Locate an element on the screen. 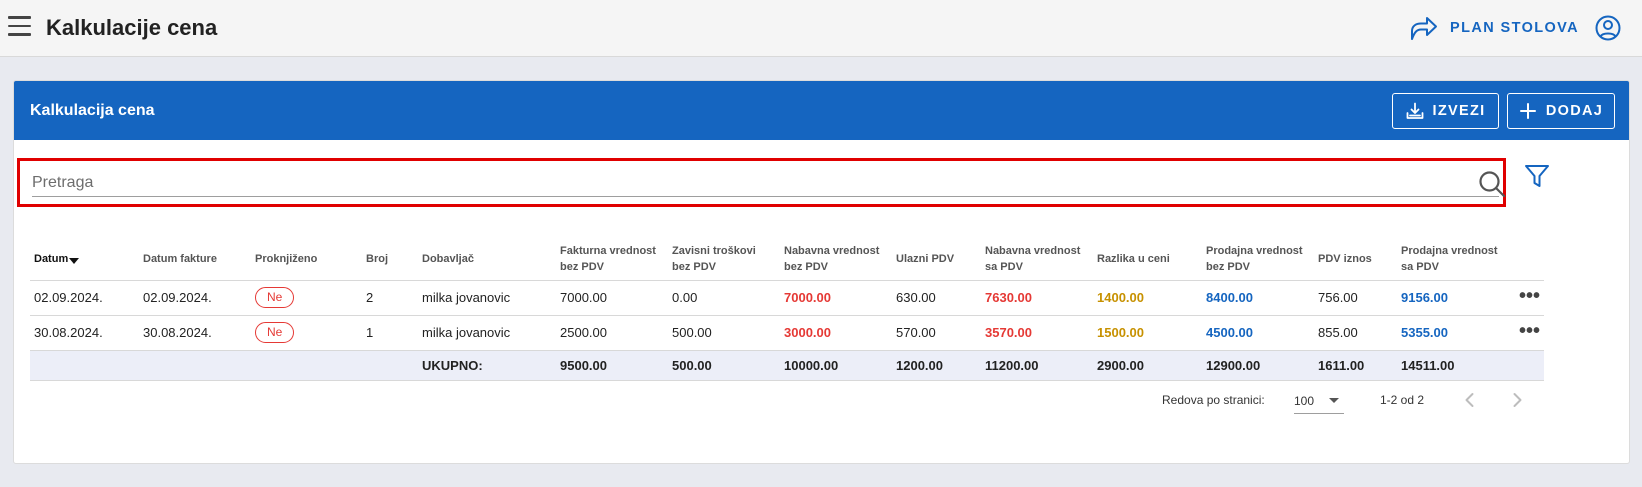  cell-prodajna: 4500.00 is located at coordinates (1258, 333).